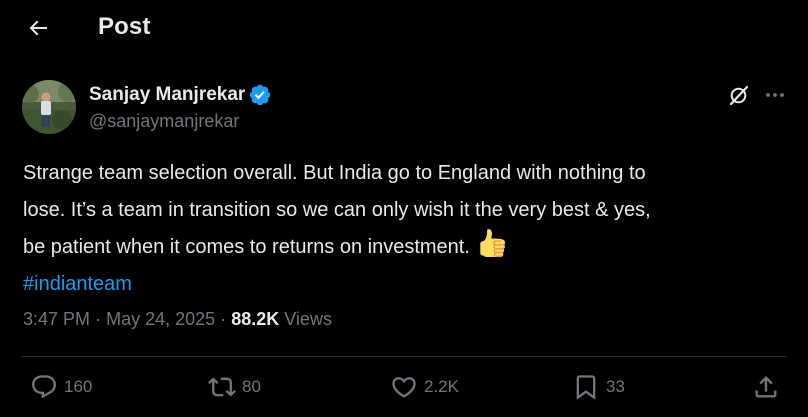 The height and width of the screenshot is (417, 808). I want to click on share-icon, so click(766, 387).